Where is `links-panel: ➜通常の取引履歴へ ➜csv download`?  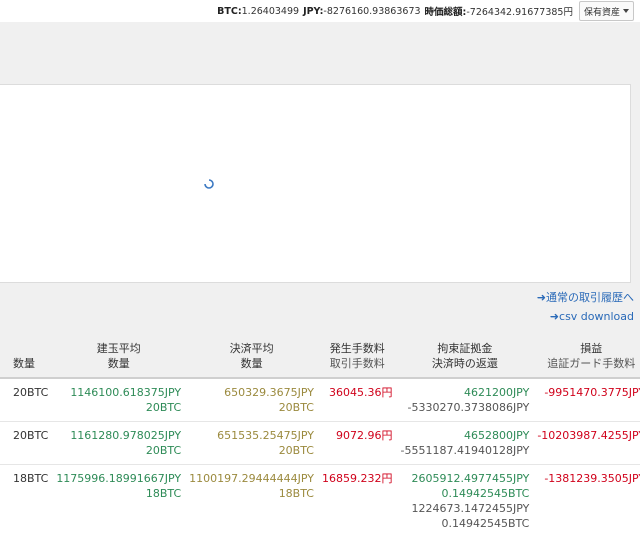
links-panel: ➜通常の取引履歴へ ➜csv download is located at coordinates (585, 309).